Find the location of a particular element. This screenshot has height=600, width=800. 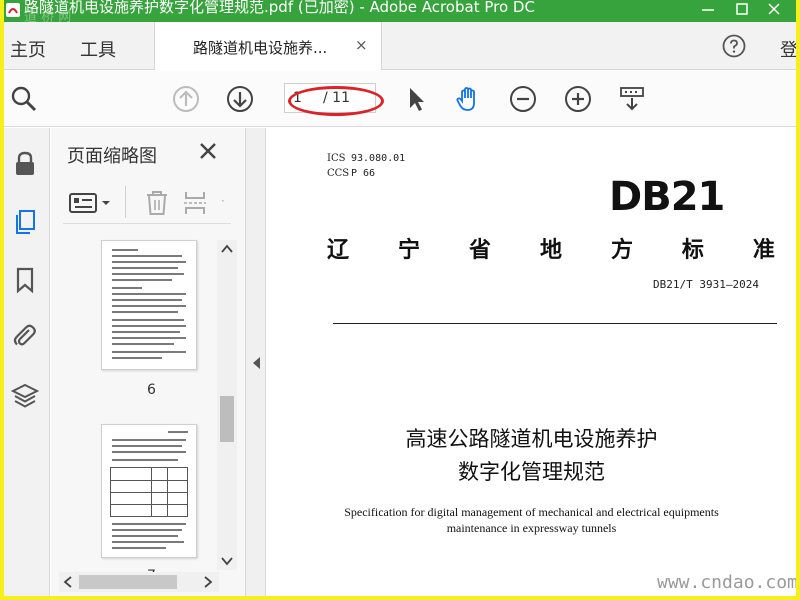

maximize-button is located at coordinates (741, 10).